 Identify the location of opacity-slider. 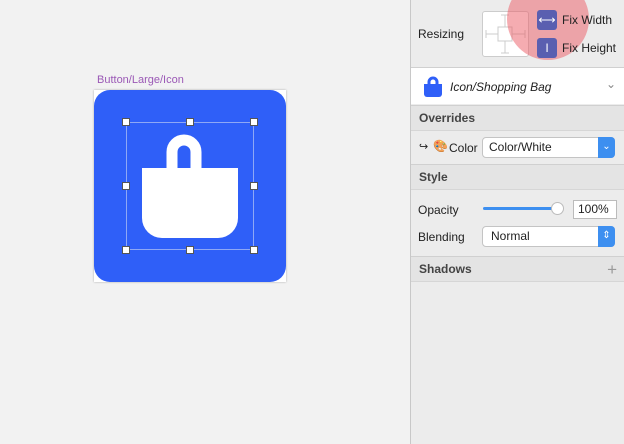
(520, 208).